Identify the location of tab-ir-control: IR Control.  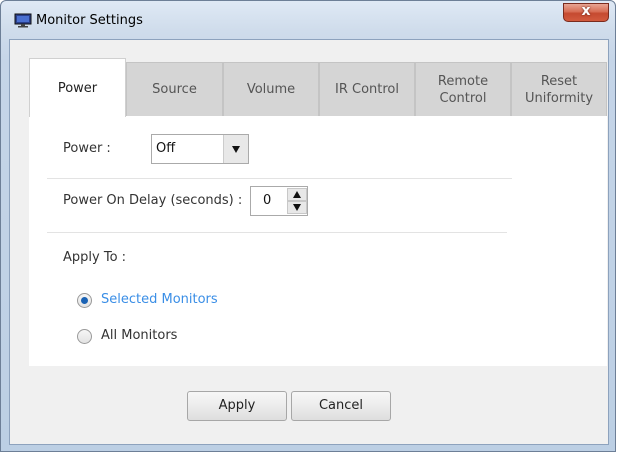
(367, 89).